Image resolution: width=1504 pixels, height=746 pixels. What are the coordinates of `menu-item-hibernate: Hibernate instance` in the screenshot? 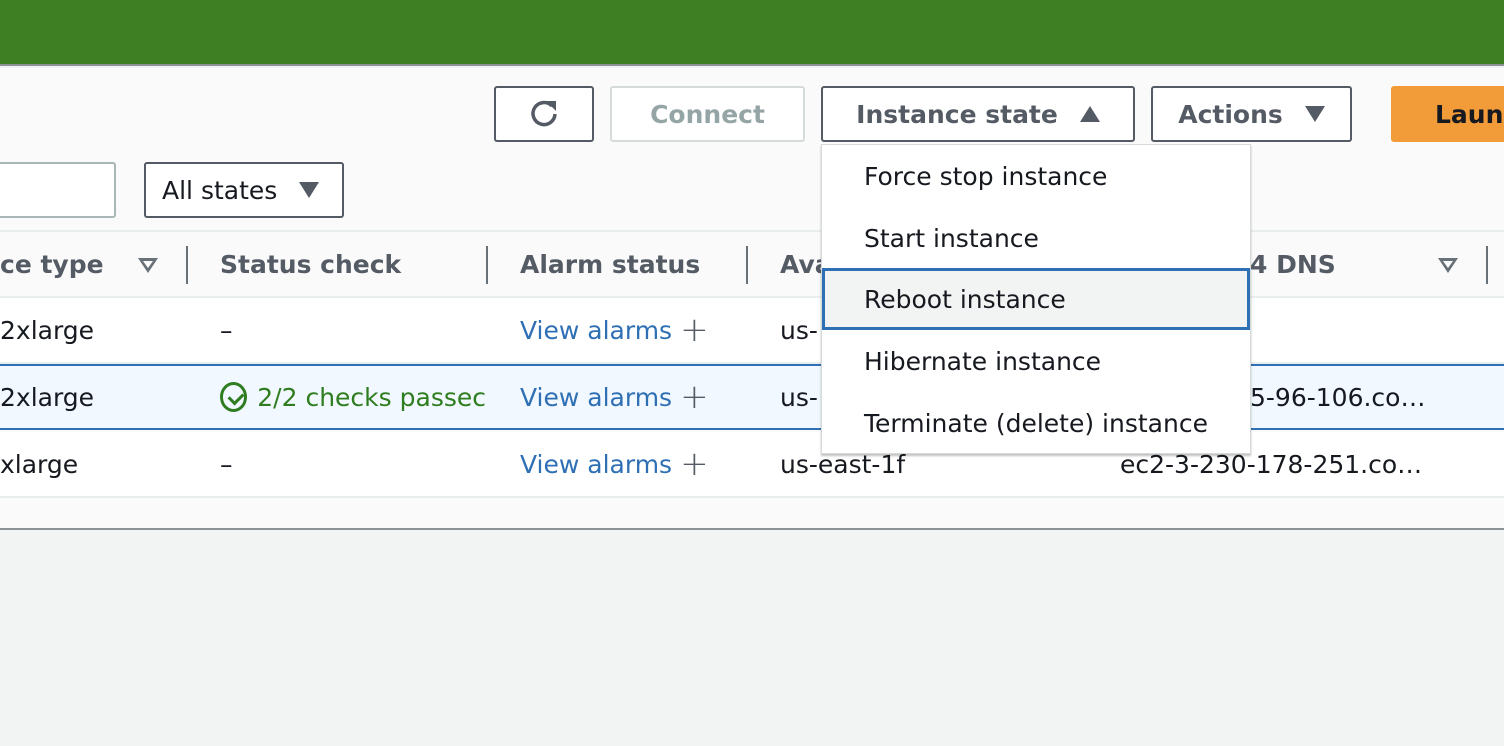 It's located at (1036, 361).